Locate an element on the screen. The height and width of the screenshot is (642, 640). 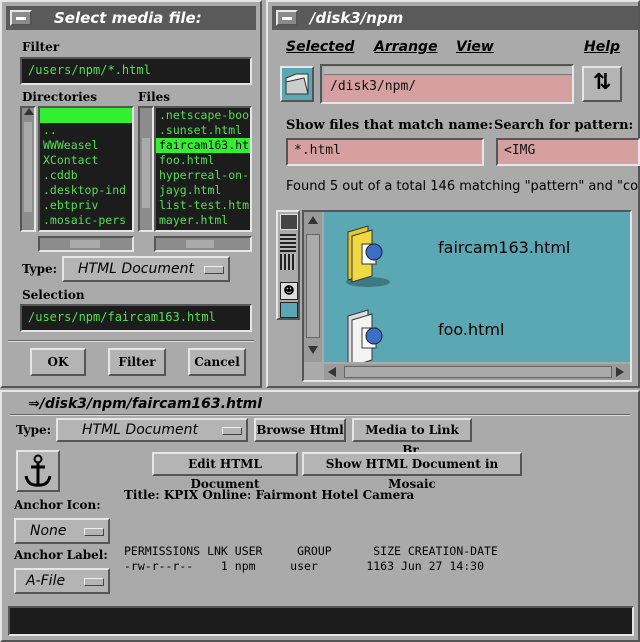
selection-field: /users/npm/faircam163.html is located at coordinates (136, 318).